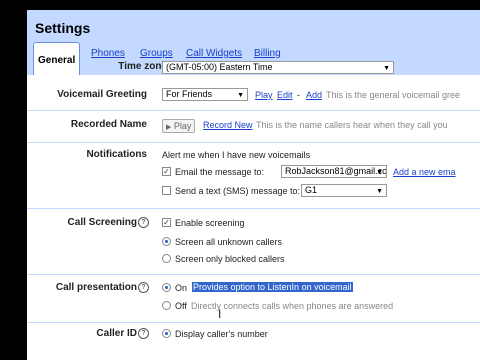 The height and width of the screenshot is (360, 480). I want to click on screen-blocked-label: Screen only blocked callers, so click(230, 259).